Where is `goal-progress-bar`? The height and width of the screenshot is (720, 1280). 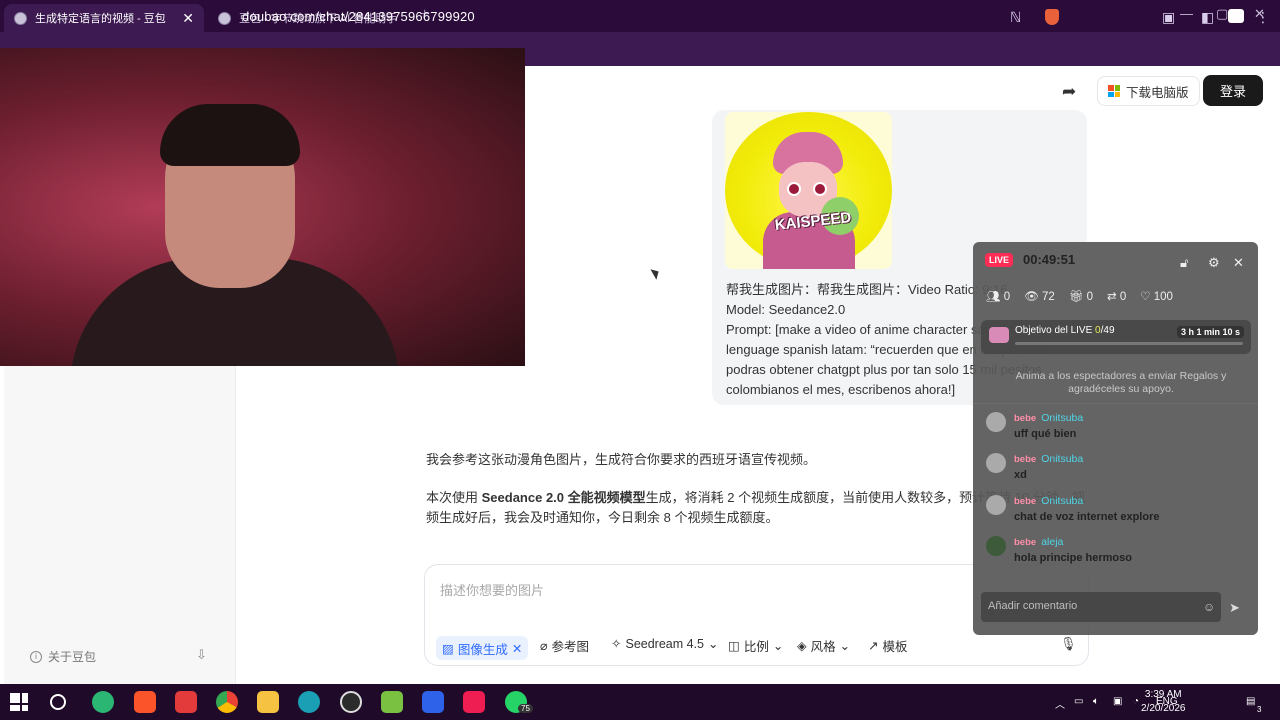
goal-progress-bar is located at coordinates (1129, 343).